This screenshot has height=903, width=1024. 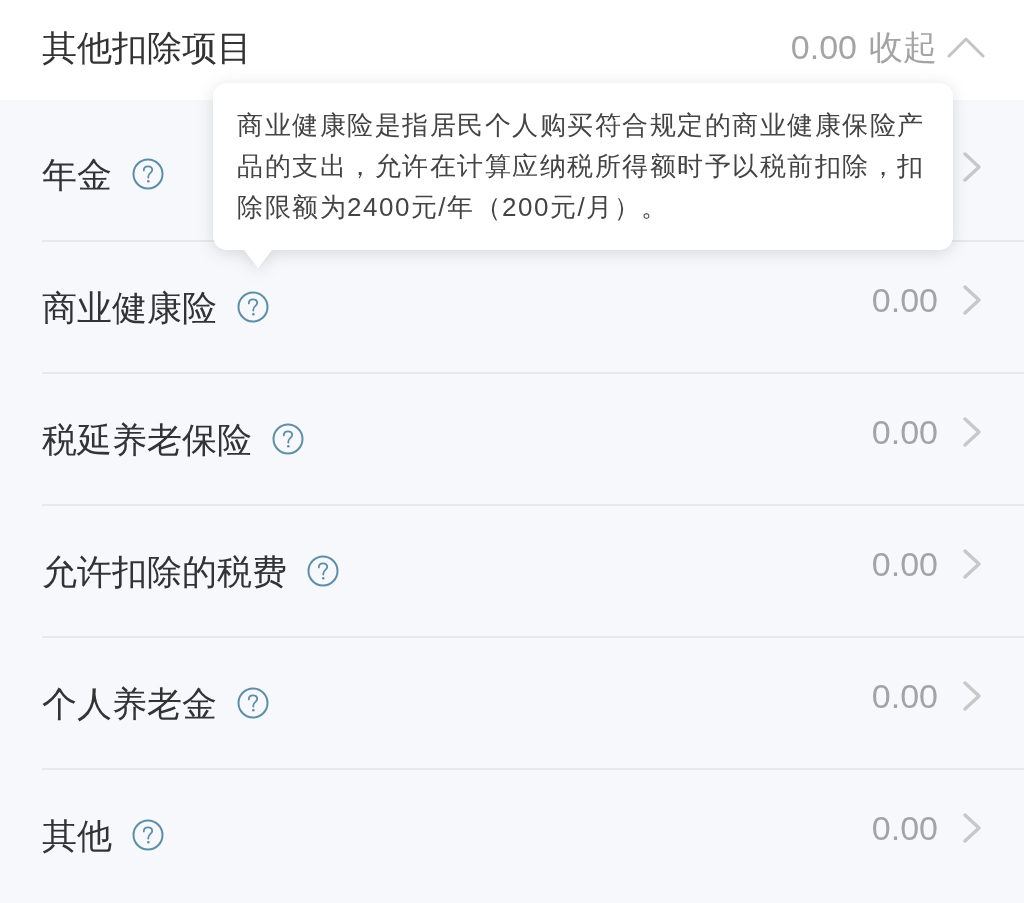 I want to click on item-label: 个人养老金, so click(x=129, y=703).